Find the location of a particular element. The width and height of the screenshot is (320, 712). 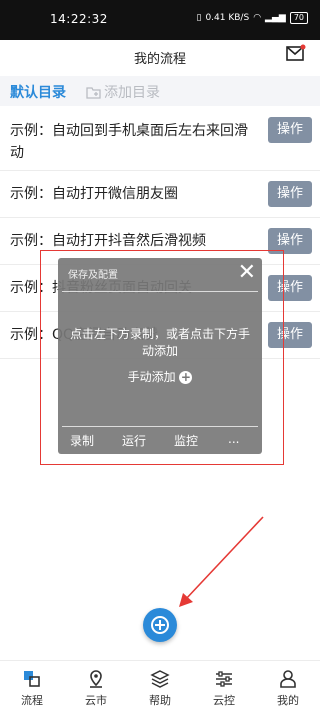

sliders-icon is located at coordinates (224, 679).